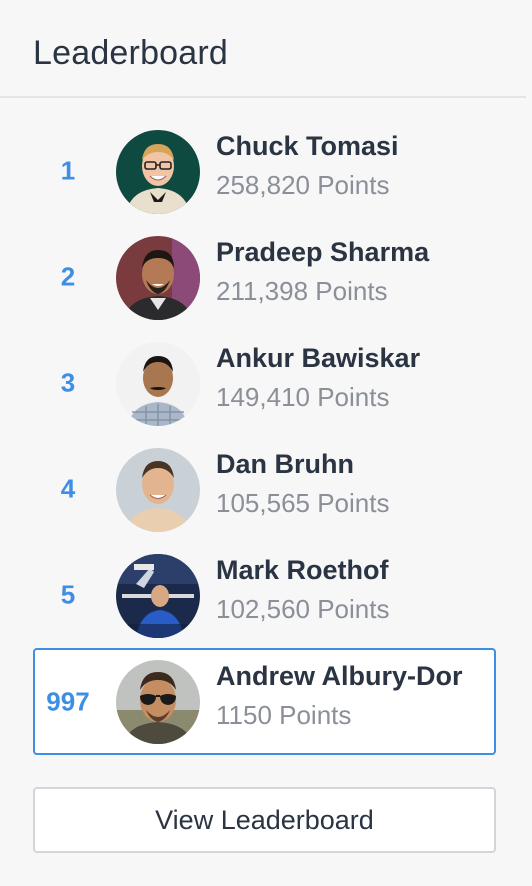  What do you see at coordinates (307, 146) in the screenshot?
I see `user-name: Chuck Tomasi` at bounding box center [307, 146].